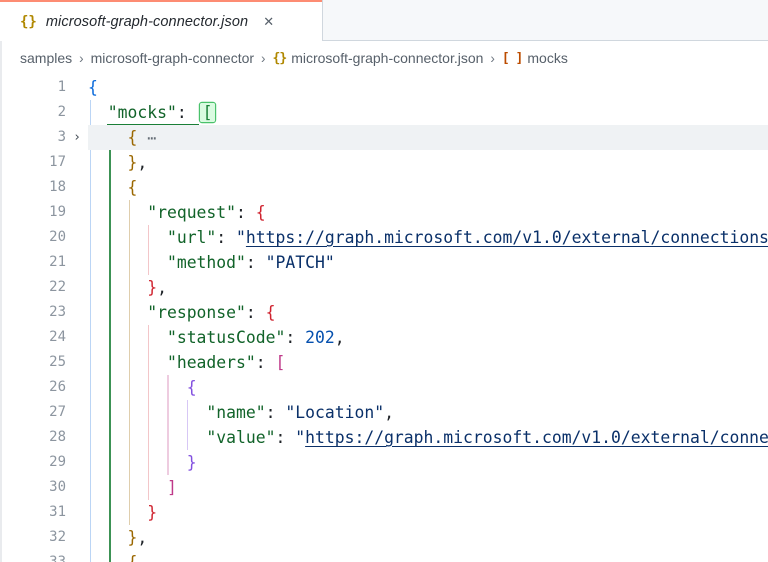  I want to click on code-line-19: 19 "request": {, so click(384, 212).